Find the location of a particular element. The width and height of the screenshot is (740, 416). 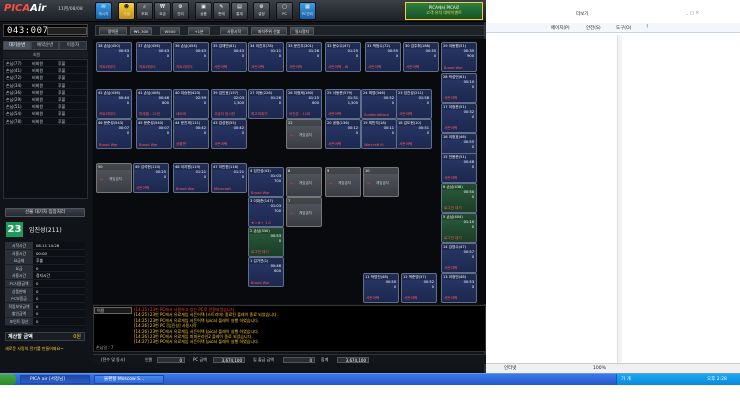

tab-wait: 대기순번 is located at coordinates (17, 45).